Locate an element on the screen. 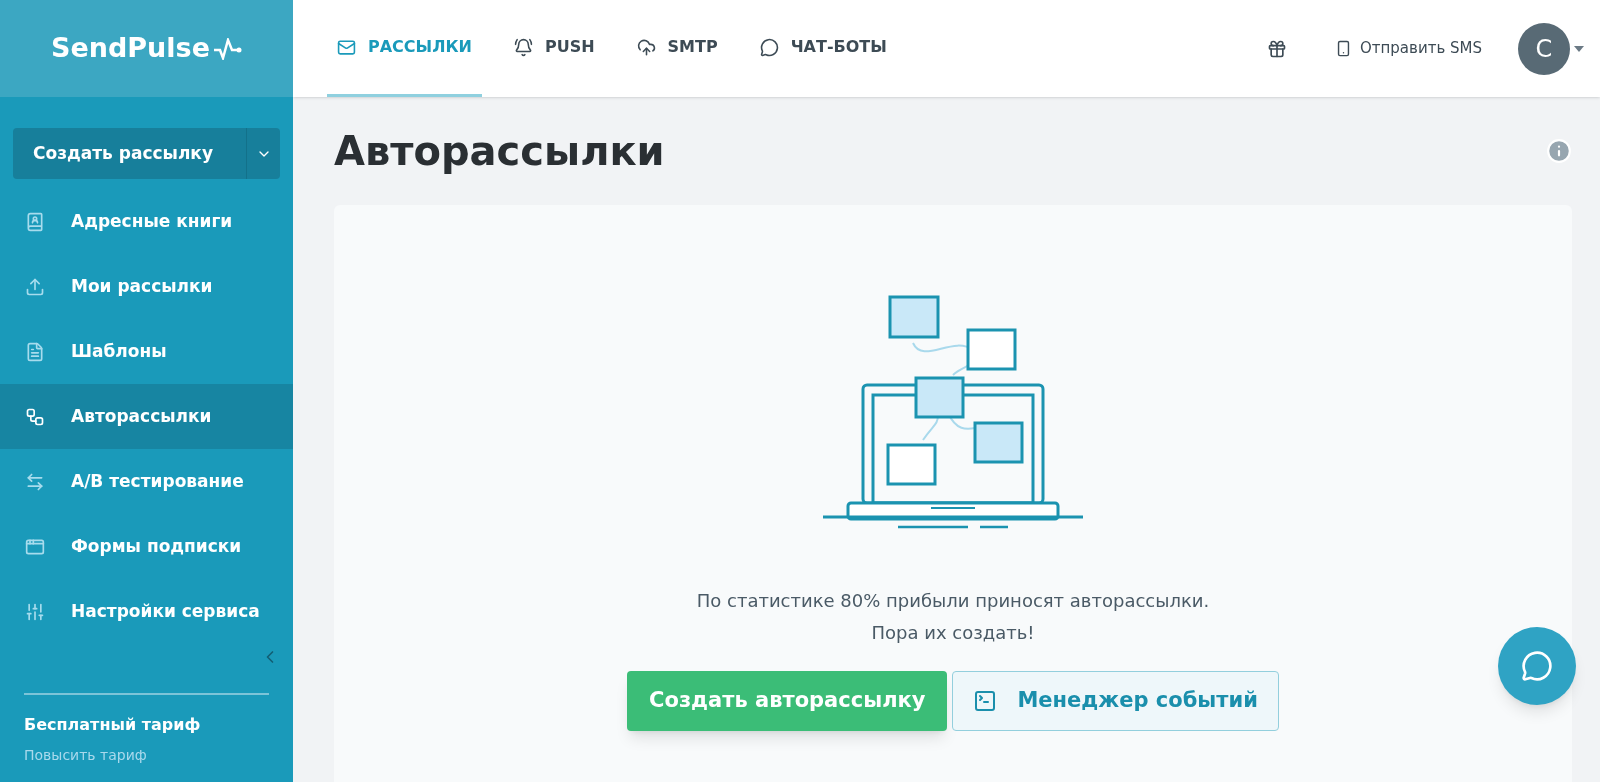  empty-state-message: По статистике 80% прибыли приносят авторассылки. Пора их создать! is located at coordinates (953, 617).